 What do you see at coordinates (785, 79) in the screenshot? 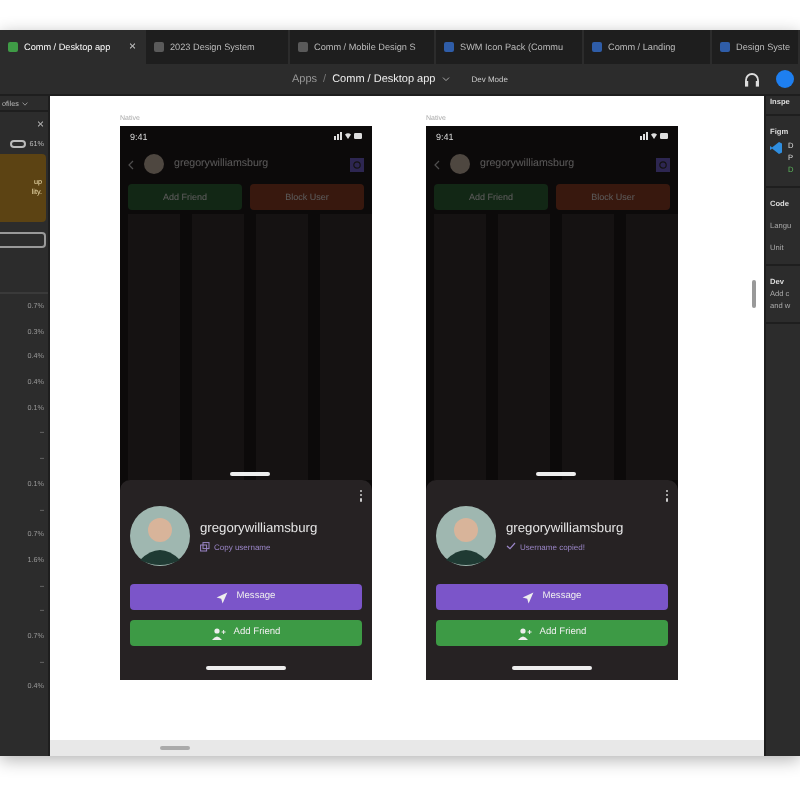
I see `user-avatar` at bounding box center [785, 79].